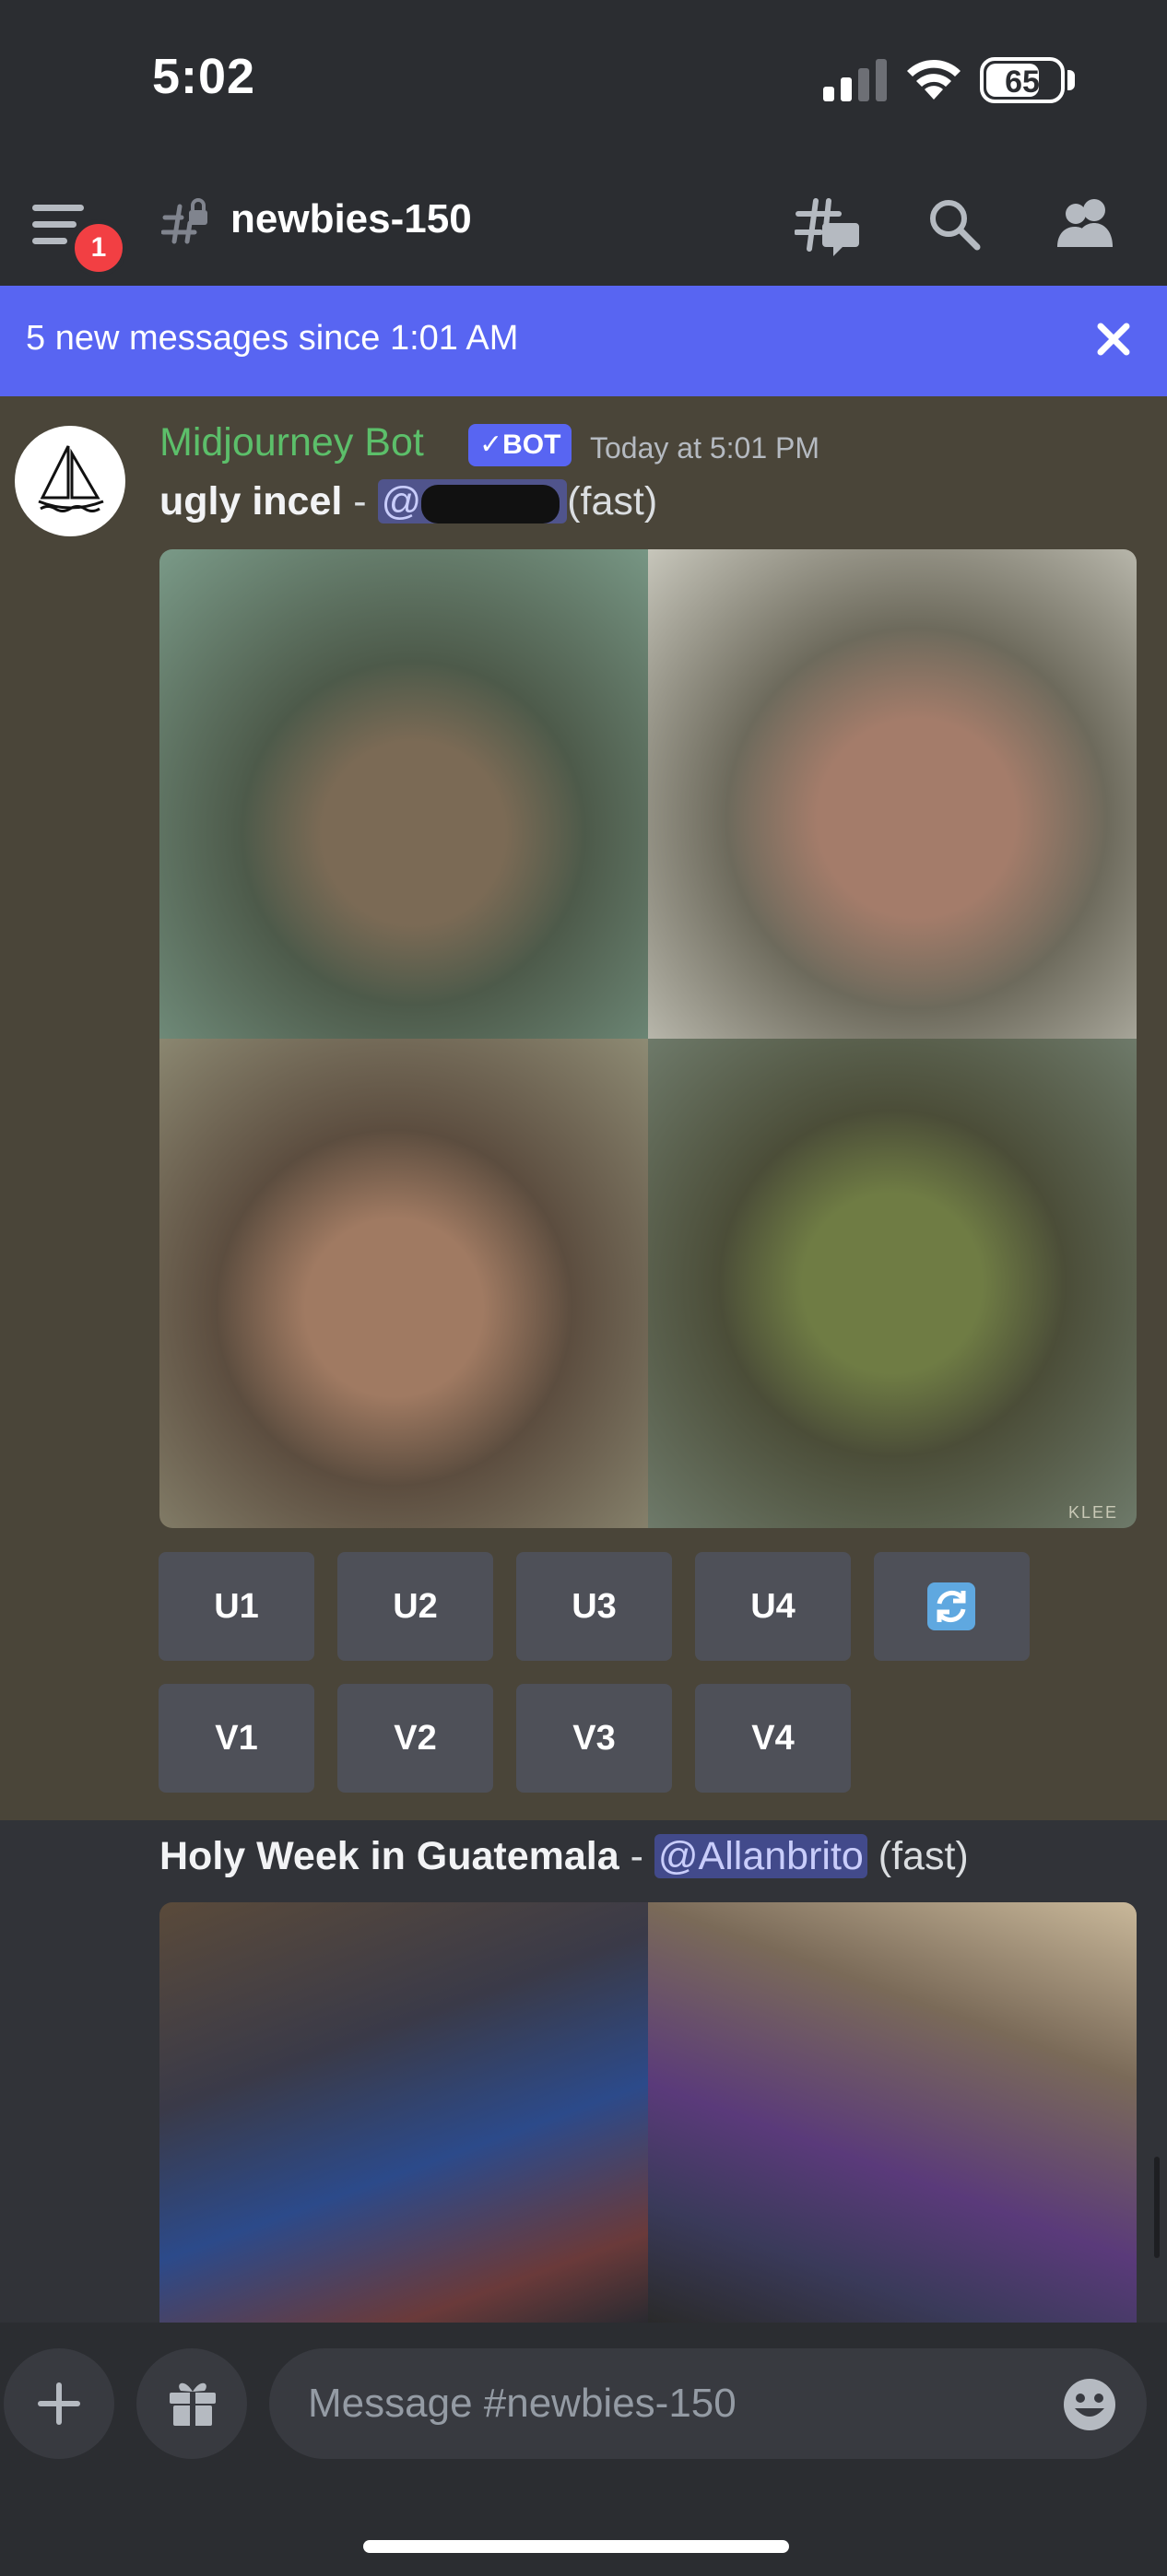 The height and width of the screenshot is (2576, 1167). Describe the element at coordinates (491, 444) in the screenshot. I see `verified-check-icon: ✓` at that location.